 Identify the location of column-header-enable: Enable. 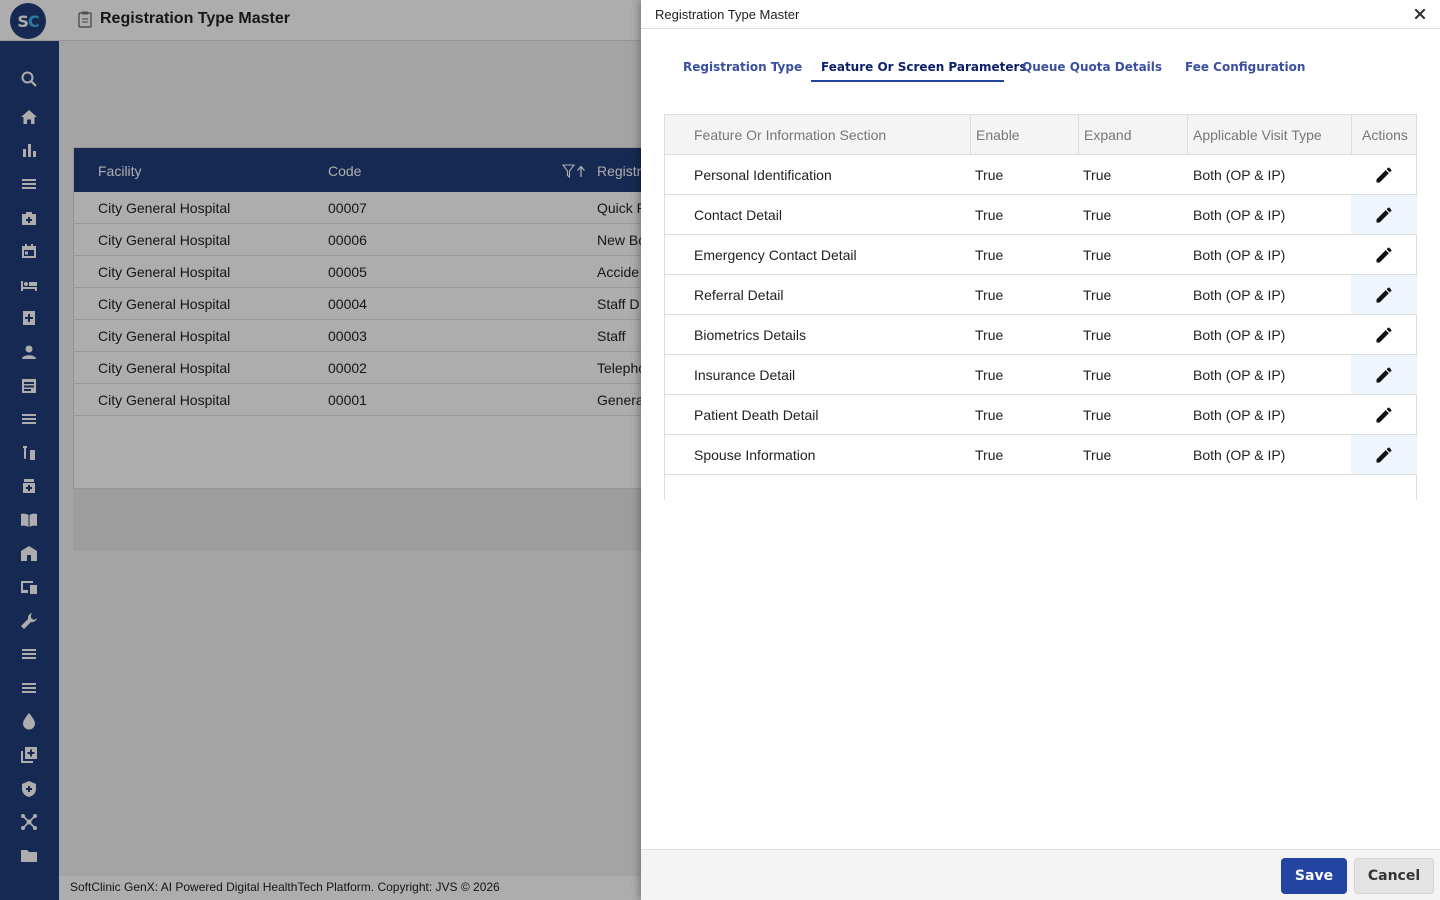
(998, 135).